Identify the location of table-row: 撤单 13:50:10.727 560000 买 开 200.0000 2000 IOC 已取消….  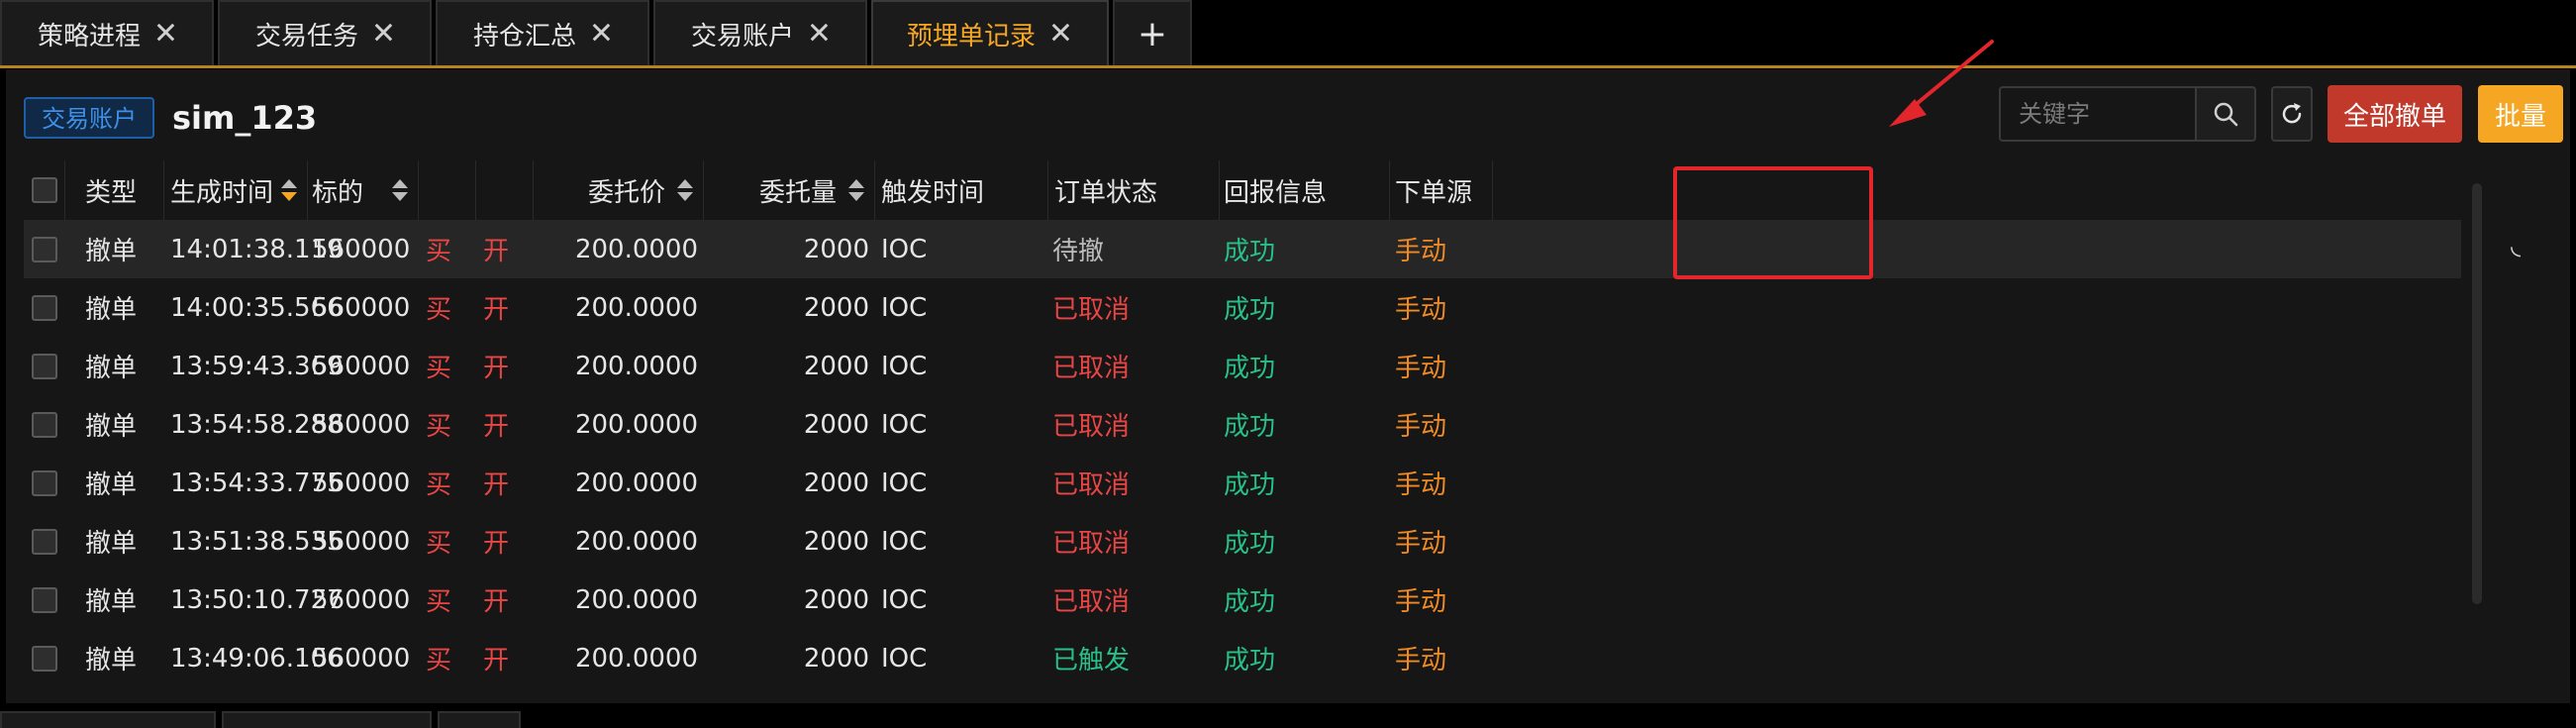
(1242, 600).